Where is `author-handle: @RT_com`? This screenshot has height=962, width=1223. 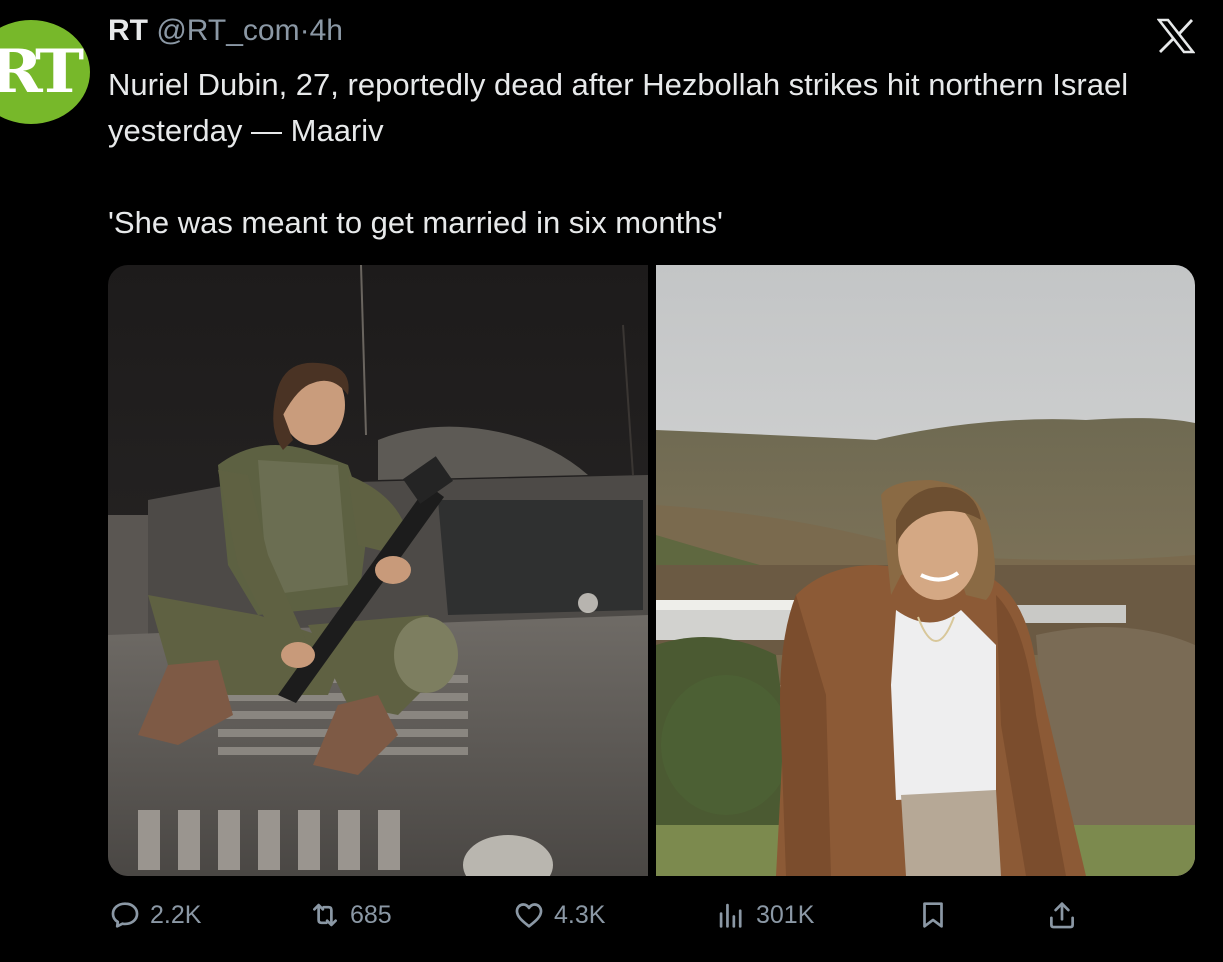
author-handle: @RT_com is located at coordinates (227, 30).